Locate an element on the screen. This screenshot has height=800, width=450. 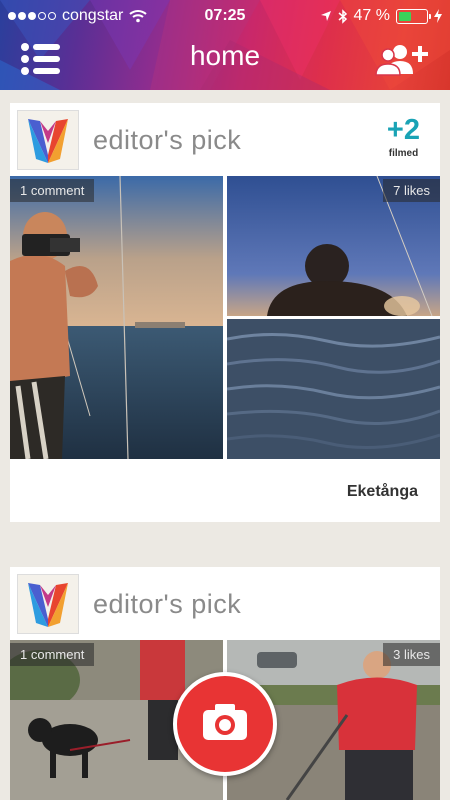
add-friends-button is located at coordinates (401, 60).